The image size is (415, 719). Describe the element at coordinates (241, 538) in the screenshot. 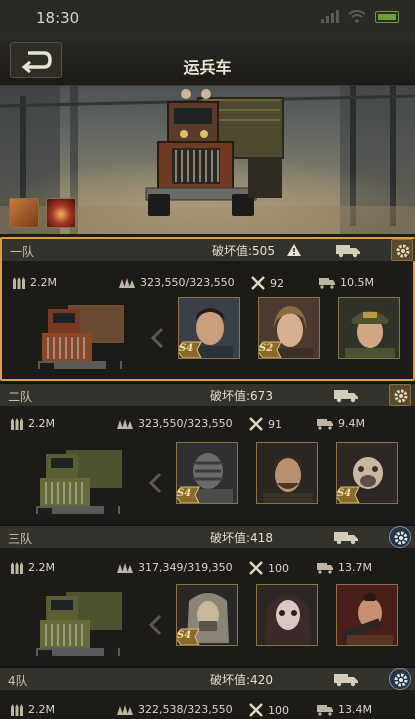

I see `squad-3-damage: 破坏值:418` at that location.